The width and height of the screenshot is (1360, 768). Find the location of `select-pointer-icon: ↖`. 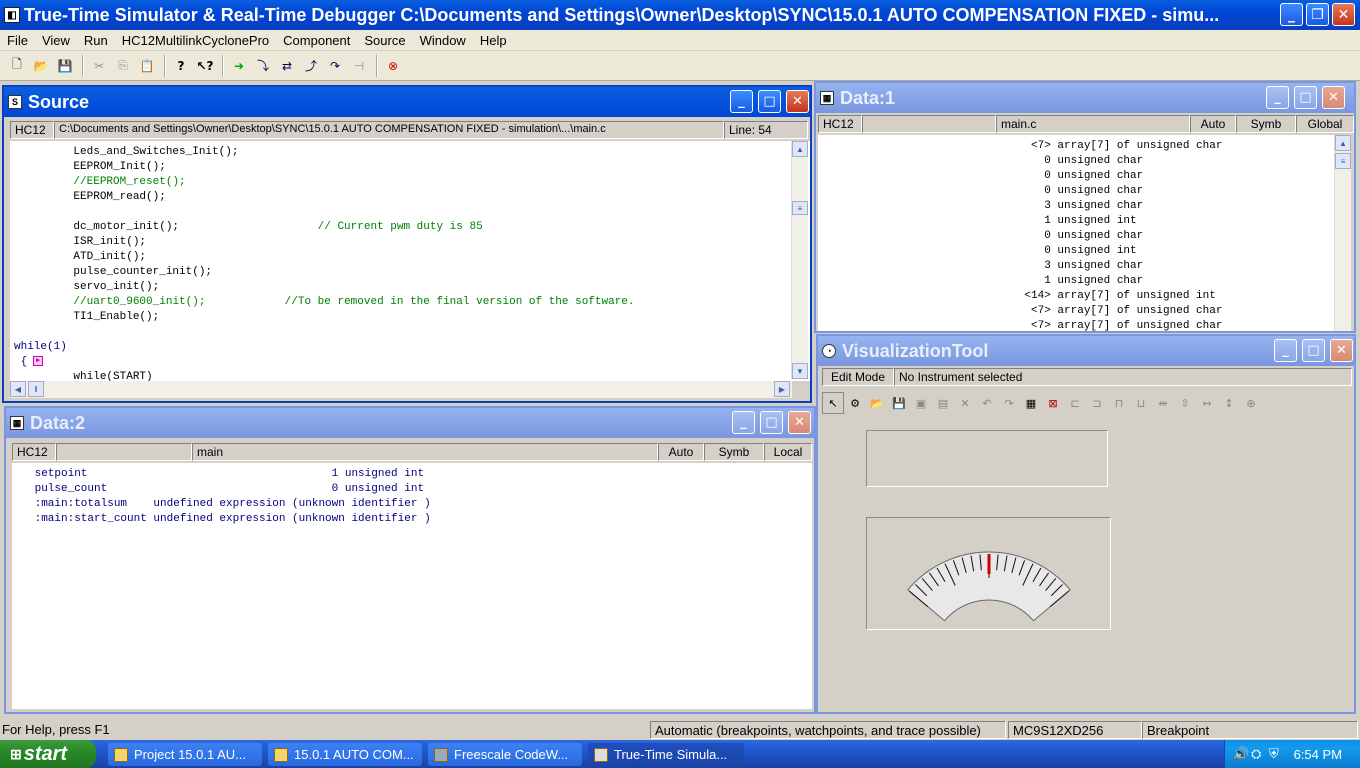

select-pointer-icon: ↖ is located at coordinates (833, 403).